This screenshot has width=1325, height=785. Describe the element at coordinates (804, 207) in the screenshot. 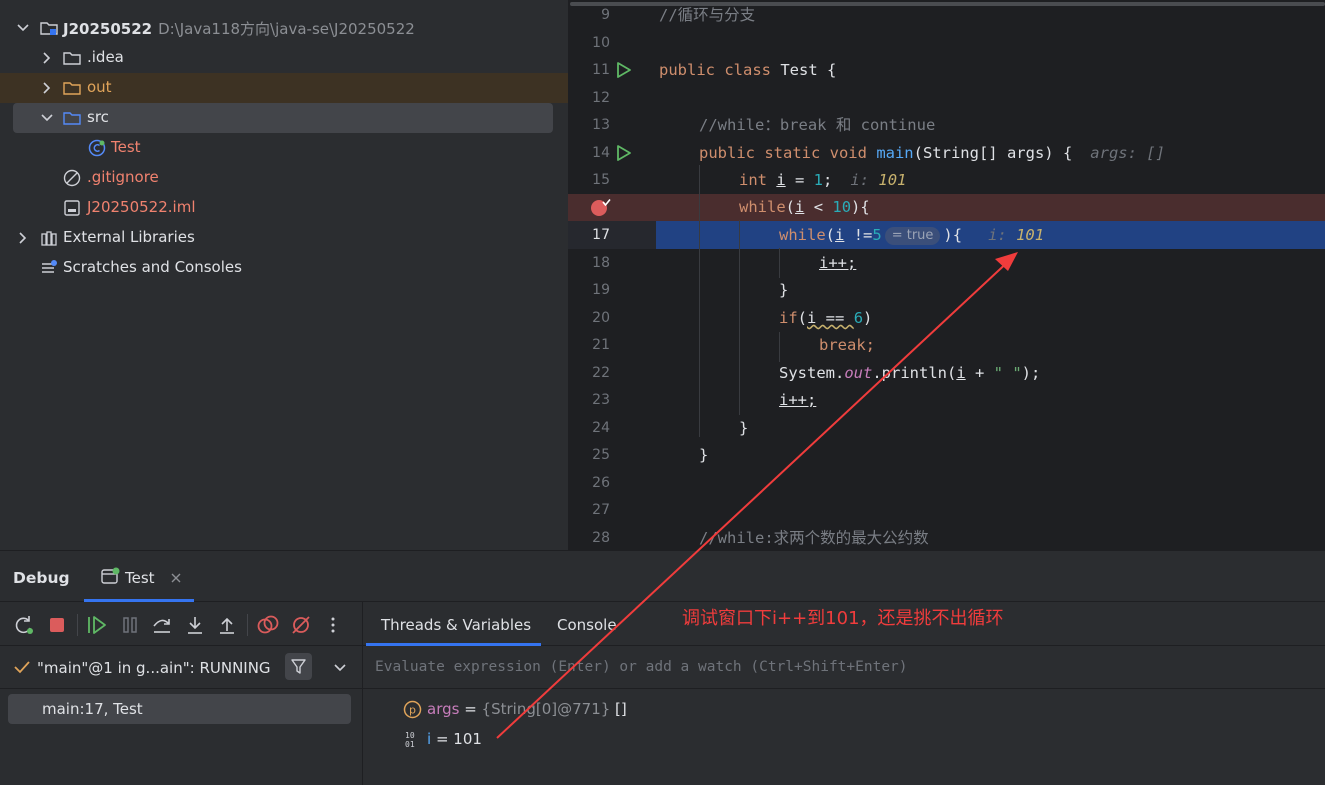

I see `code-line-16: while(i < 10){` at that location.